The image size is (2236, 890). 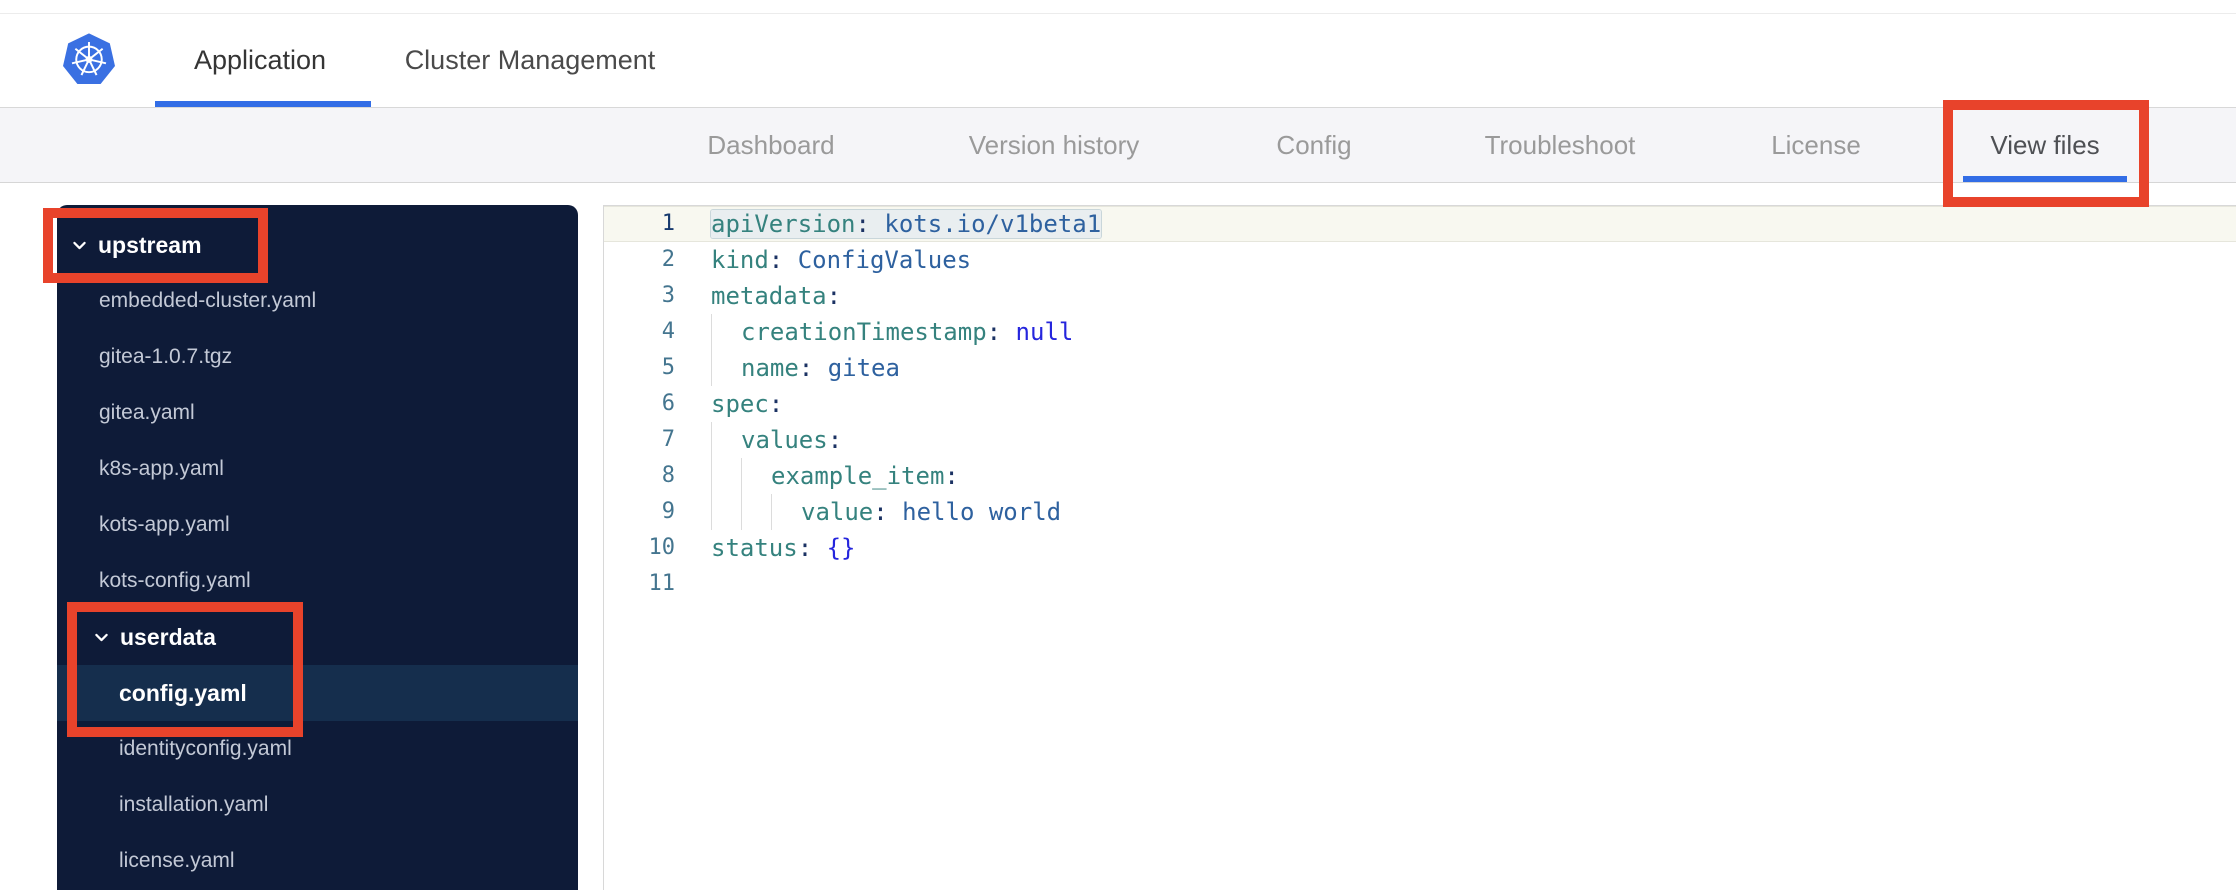 I want to click on line-number: 4, so click(x=668, y=331).